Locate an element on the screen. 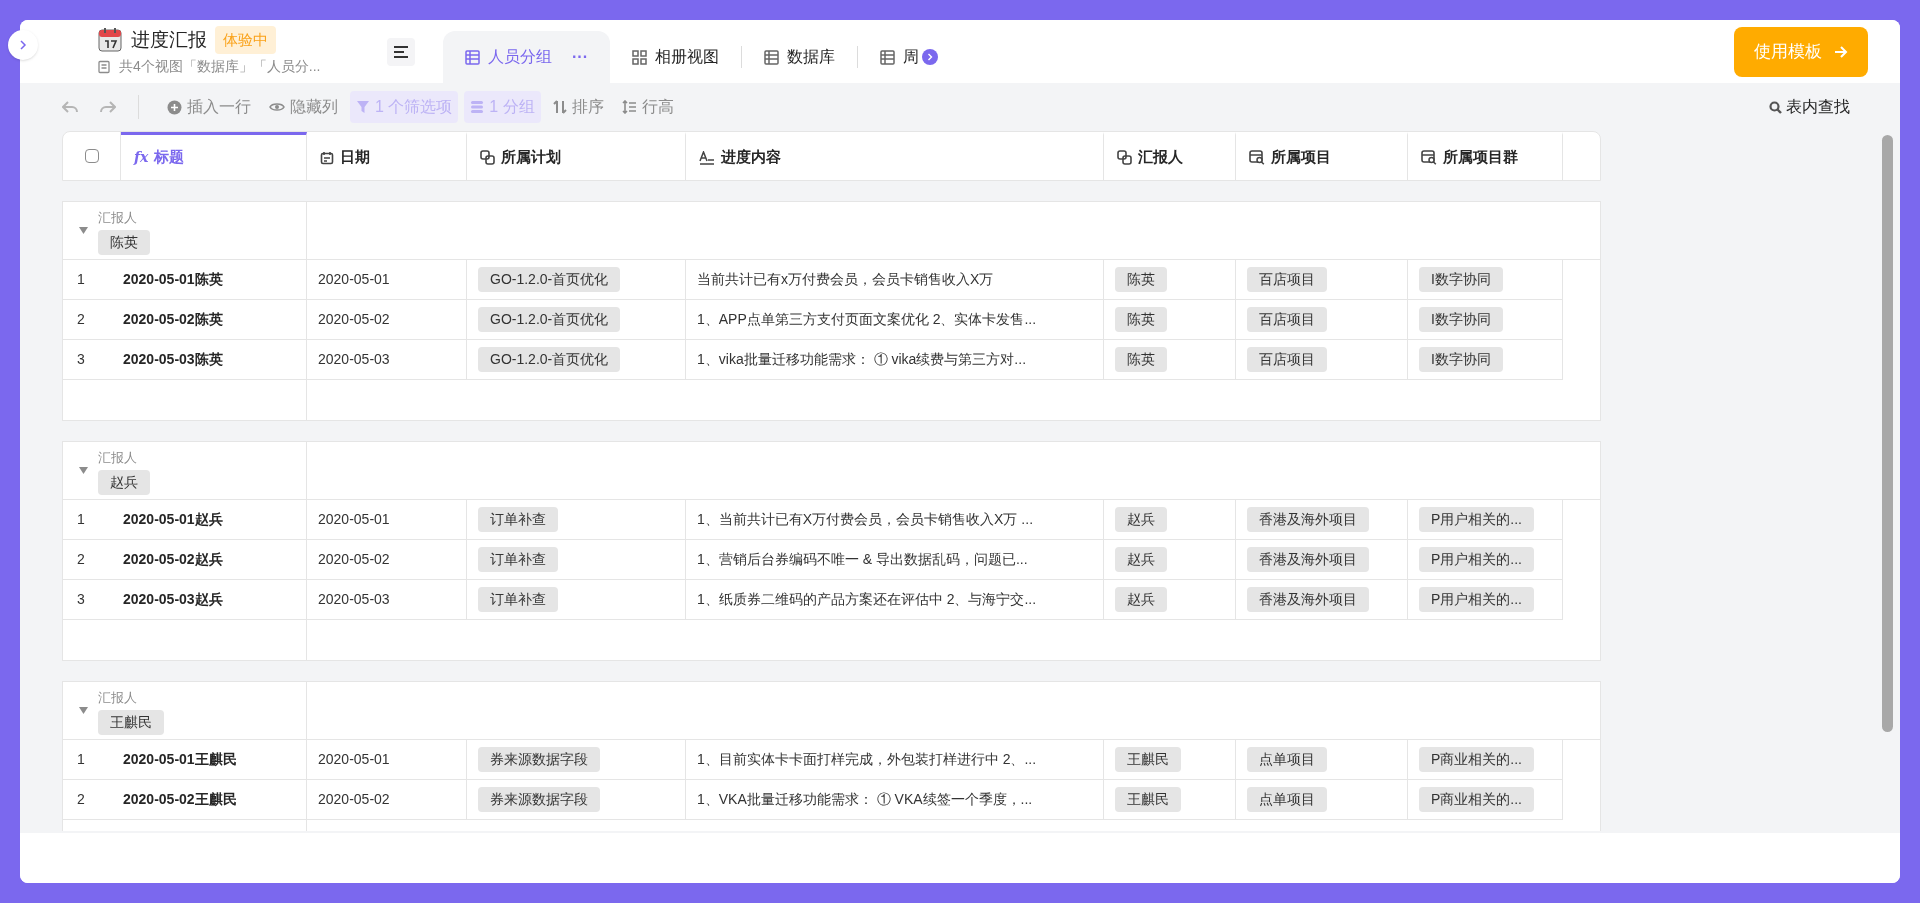  row-number: 3 is located at coordinates (81, 599).